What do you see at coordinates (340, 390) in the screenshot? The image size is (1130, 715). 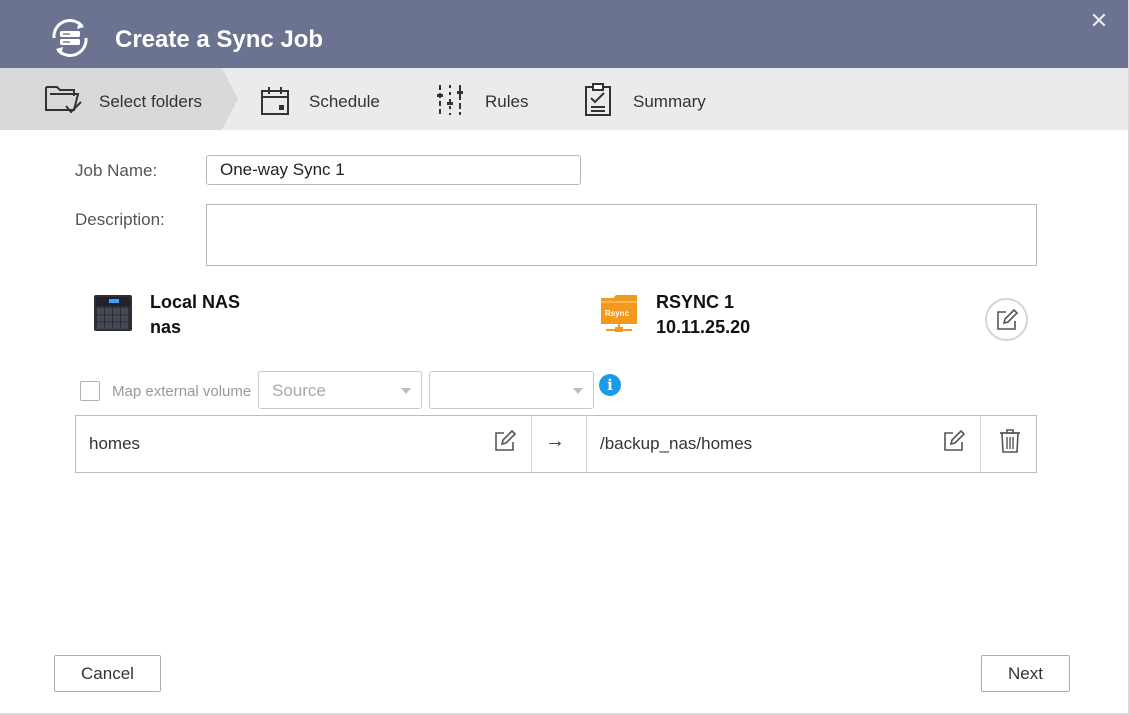 I see `source-volume-select: Source` at bounding box center [340, 390].